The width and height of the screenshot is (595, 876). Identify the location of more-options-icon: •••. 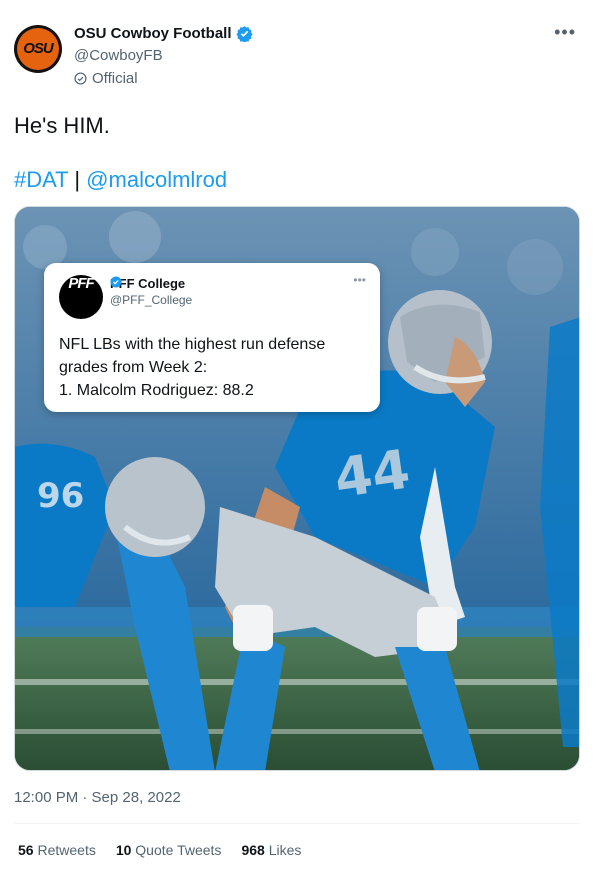
(565, 32).